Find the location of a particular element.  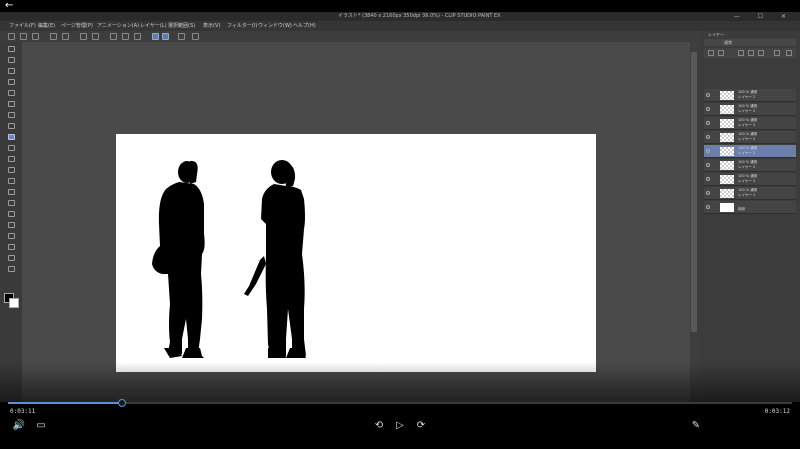

canvas-vertical-scrollbar is located at coordinates (694, 222).